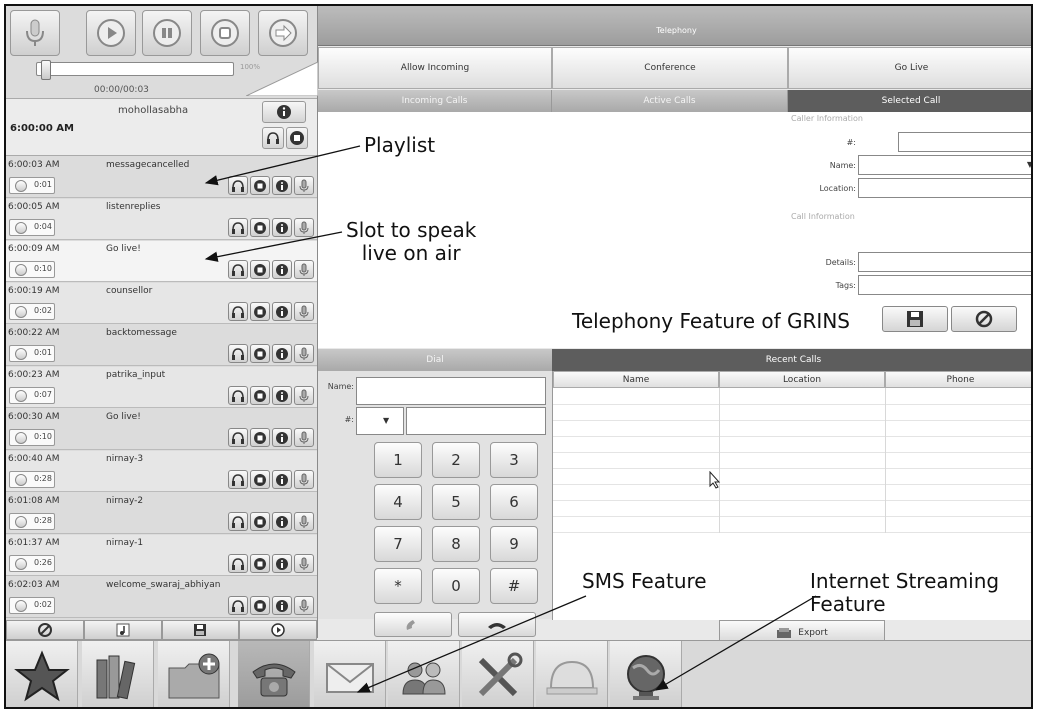  I want to click on save-call-button, so click(915, 319).